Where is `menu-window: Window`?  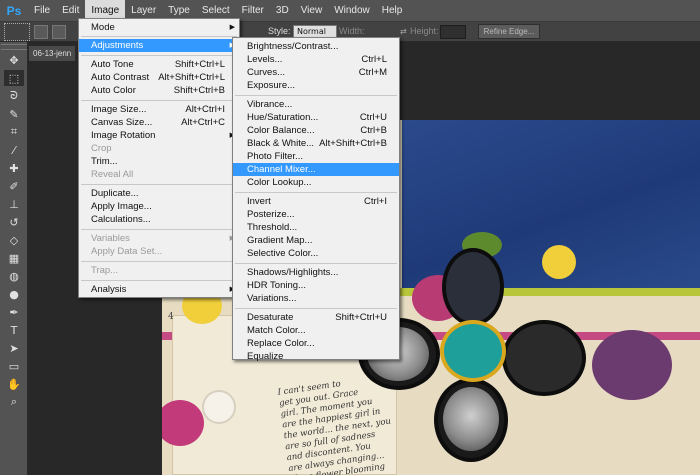 menu-window: Window is located at coordinates (352, 11).